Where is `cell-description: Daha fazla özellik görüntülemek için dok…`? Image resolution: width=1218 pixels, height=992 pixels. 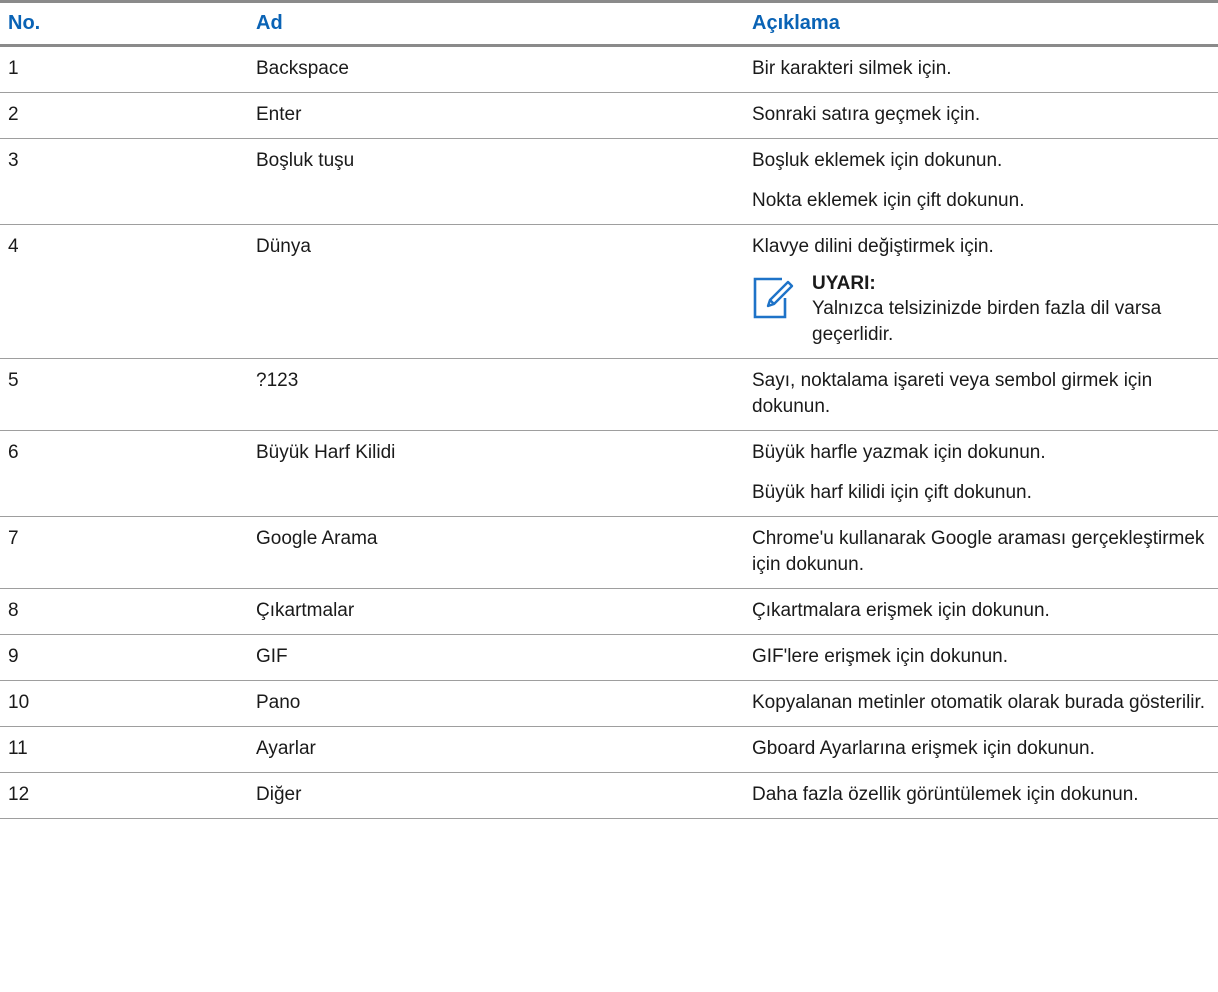 cell-description: Daha fazla özellik görüntülemek için dok… is located at coordinates (981, 795).